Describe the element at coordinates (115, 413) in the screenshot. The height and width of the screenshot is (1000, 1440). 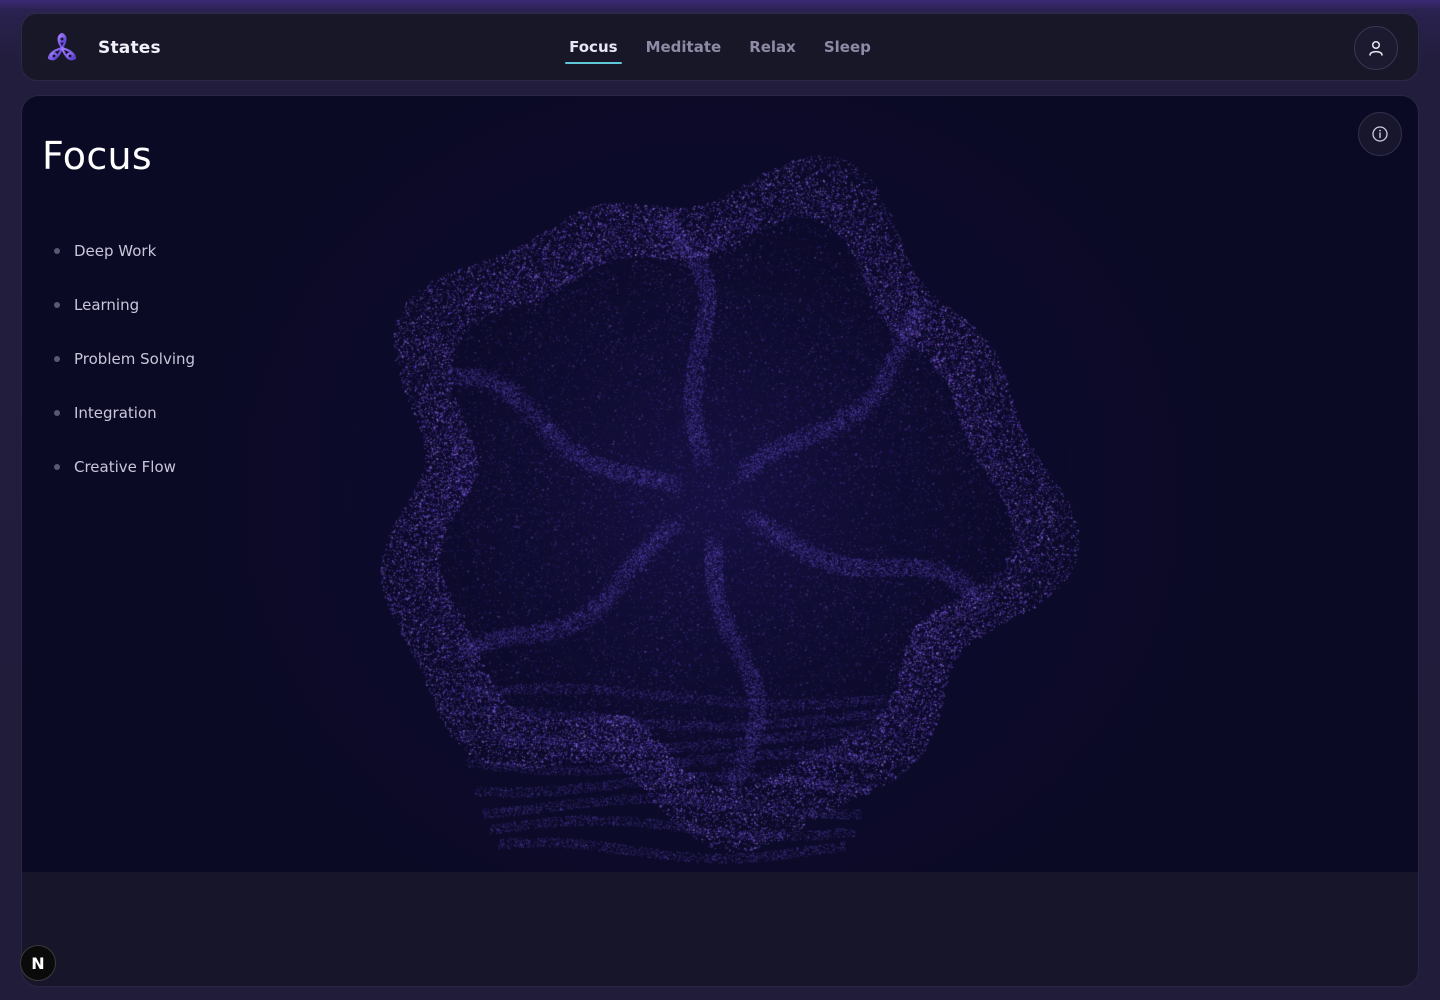
I see `state-item-label: Integration` at that location.